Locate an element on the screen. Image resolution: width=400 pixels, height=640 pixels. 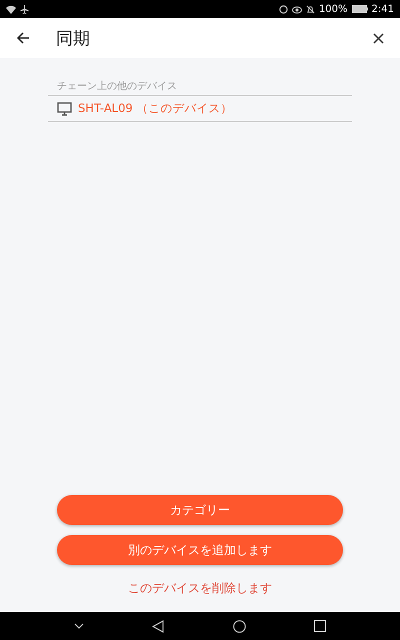
home-icon is located at coordinates (239, 626).